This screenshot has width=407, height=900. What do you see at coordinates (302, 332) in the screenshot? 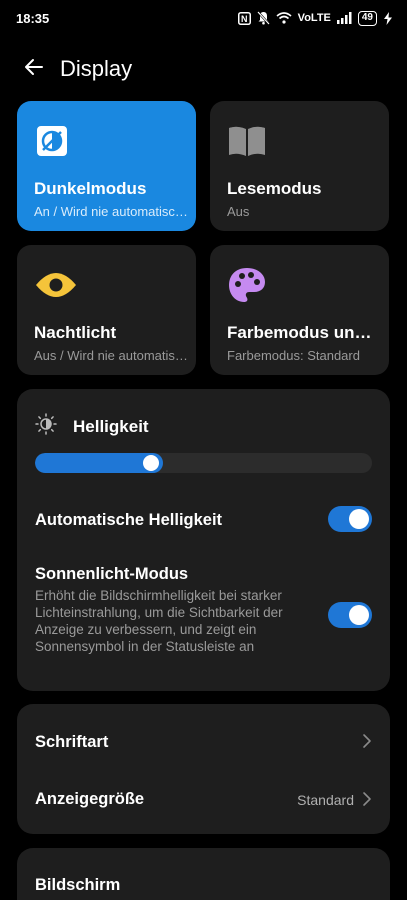
I see `tile-title: Farbemodus und Farbtemperatur` at bounding box center [302, 332].